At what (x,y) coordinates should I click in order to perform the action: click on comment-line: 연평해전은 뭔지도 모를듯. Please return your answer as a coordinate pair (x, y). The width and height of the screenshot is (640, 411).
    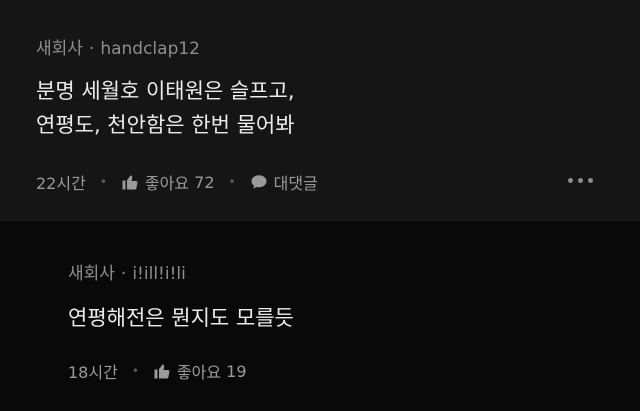
    Looking at the image, I should click on (181, 318).